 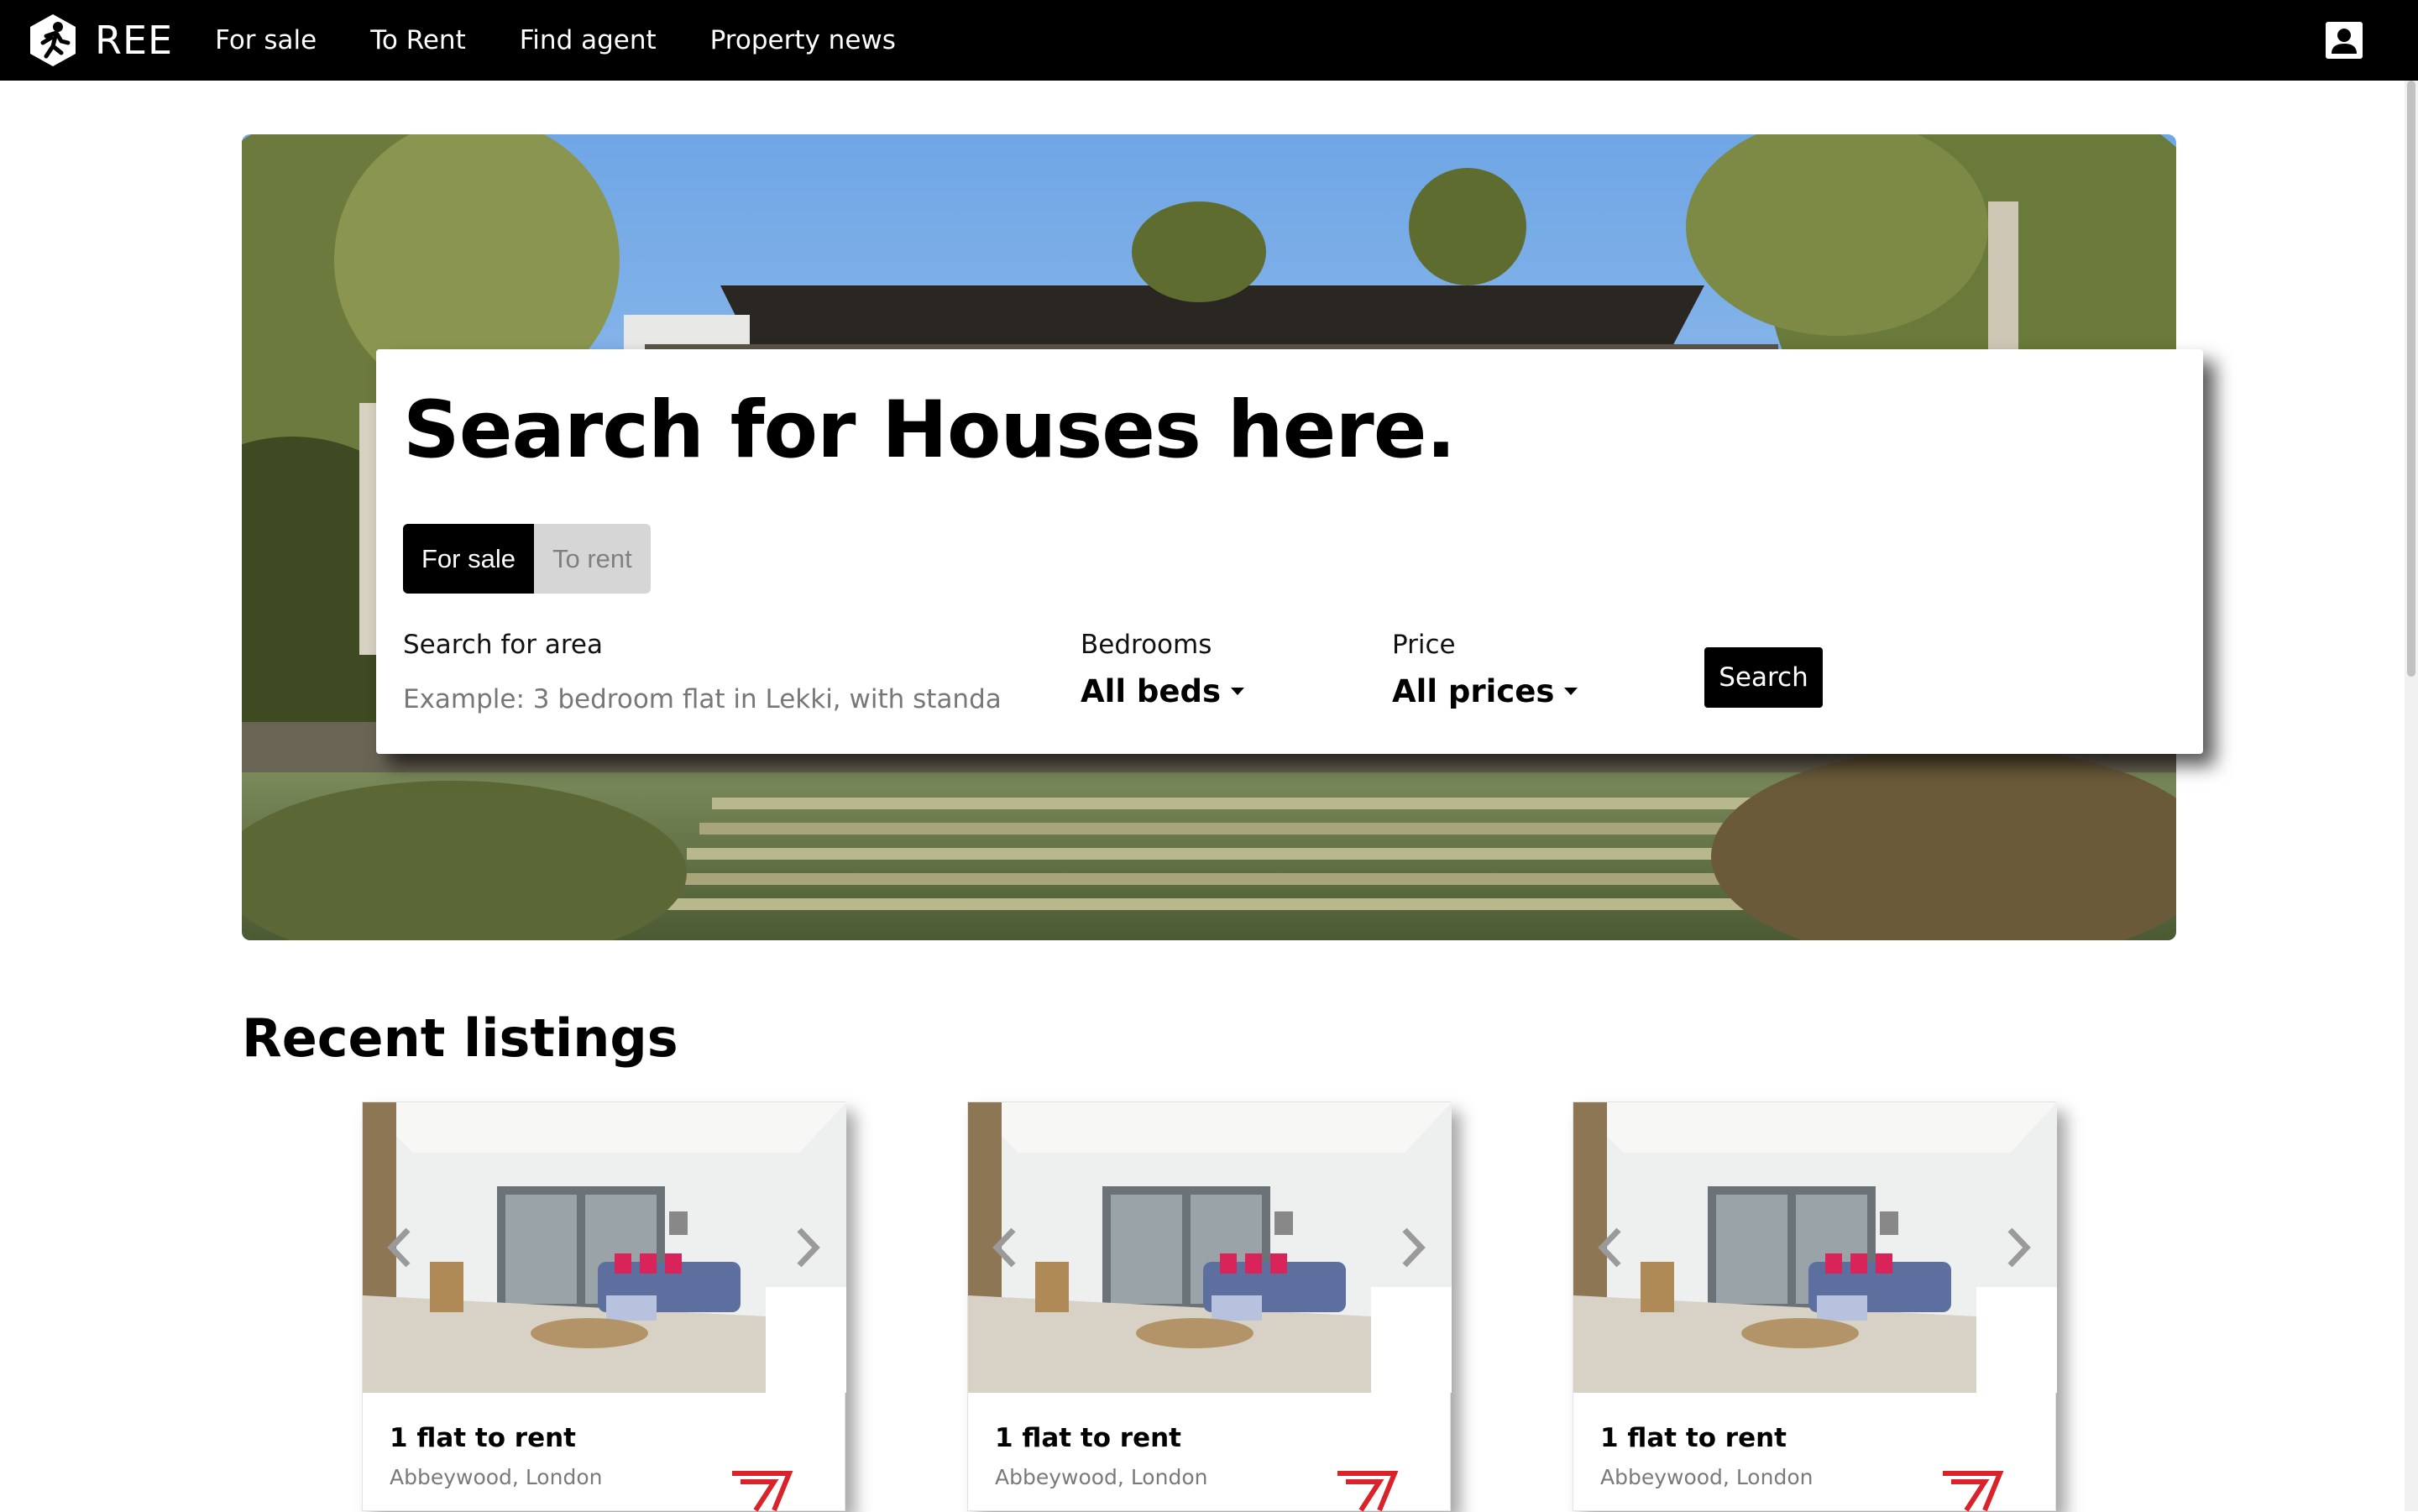 What do you see at coordinates (1151, 691) in the screenshot?
I see `bedrooms-value: All beds` at bounding box center [1151, 691].